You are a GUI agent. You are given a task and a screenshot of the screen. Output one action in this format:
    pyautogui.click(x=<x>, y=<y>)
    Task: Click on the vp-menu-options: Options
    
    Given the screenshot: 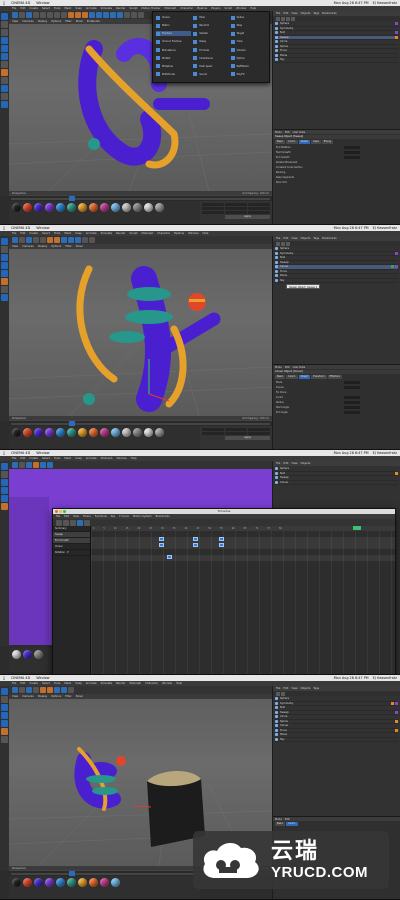 What is the action you would take?
    pyautogui.click(x=56, y=246)
    